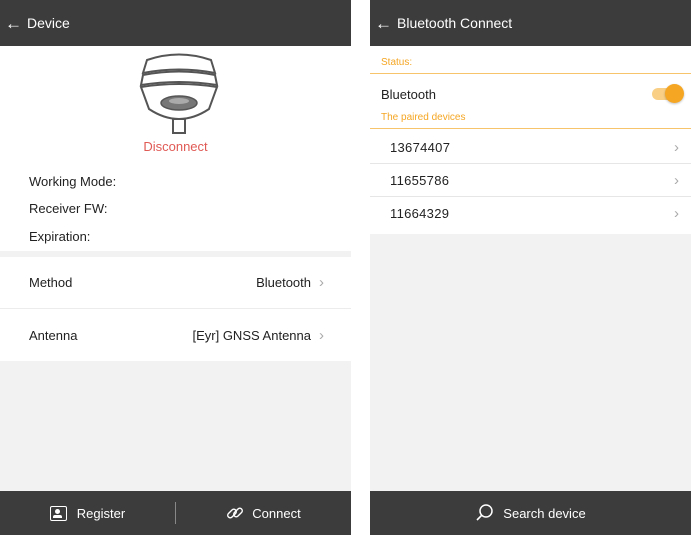 This screenshot has width=691, height=535. Describe the element at coordinates (251, 335) in the screenshot. I see `antenna-value: [Eyr] GNSS Antenna` at that location.